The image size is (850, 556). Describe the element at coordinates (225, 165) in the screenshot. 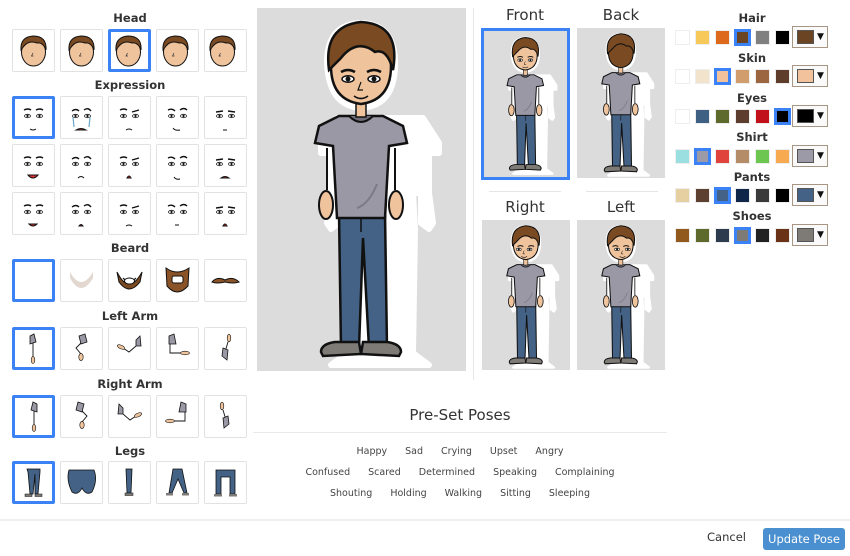

I see `expression-option-scared` at that location.